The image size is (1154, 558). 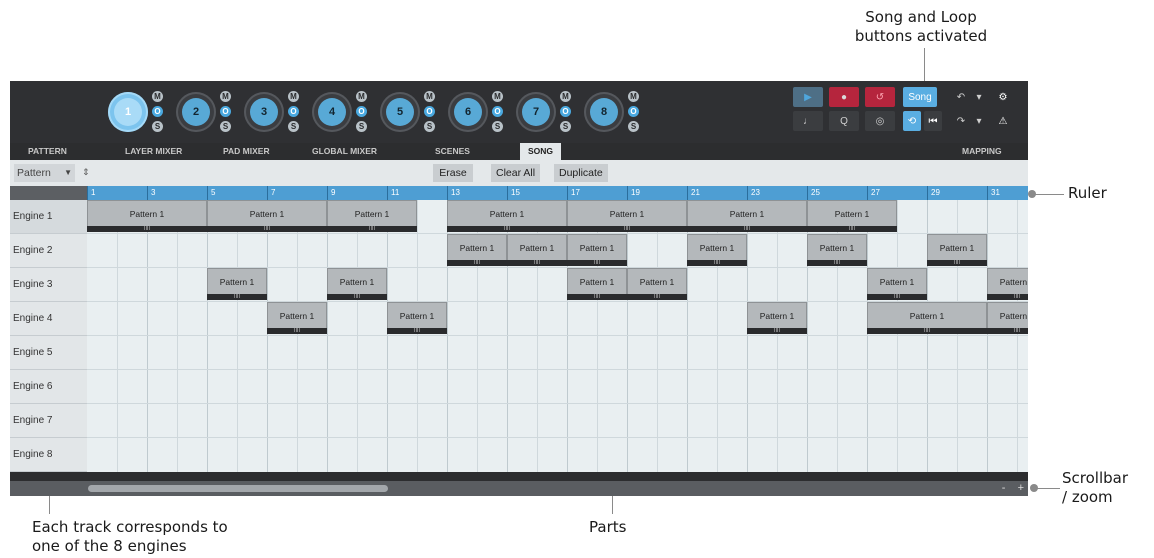 I want to click on engine-1-mute-button: M, so click(x=157, y=96).